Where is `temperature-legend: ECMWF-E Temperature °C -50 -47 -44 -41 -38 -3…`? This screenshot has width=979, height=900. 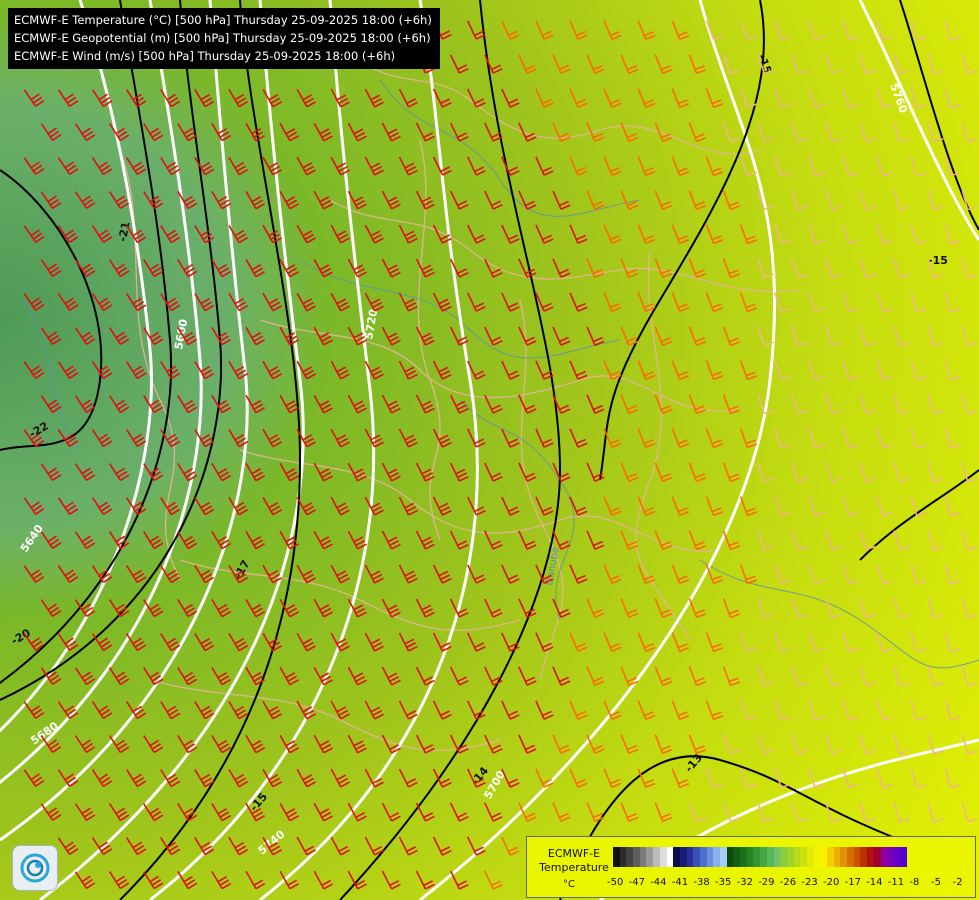 temperature-legend: ECMWF-E Temperature °C -50 -47 -44 -41 -38 -3… is located at coordinates (751, 867).